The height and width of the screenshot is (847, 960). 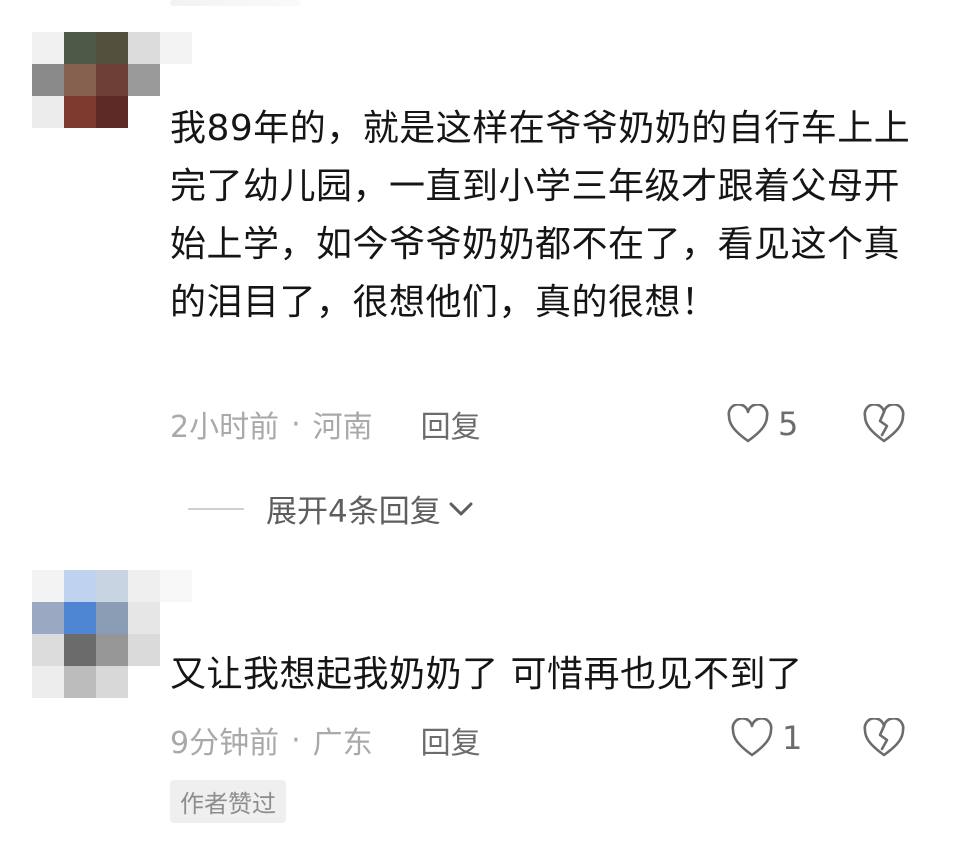 I want to click on comment-meta: 9分钟前 · 广东 回复, so click(x=325, y=740).